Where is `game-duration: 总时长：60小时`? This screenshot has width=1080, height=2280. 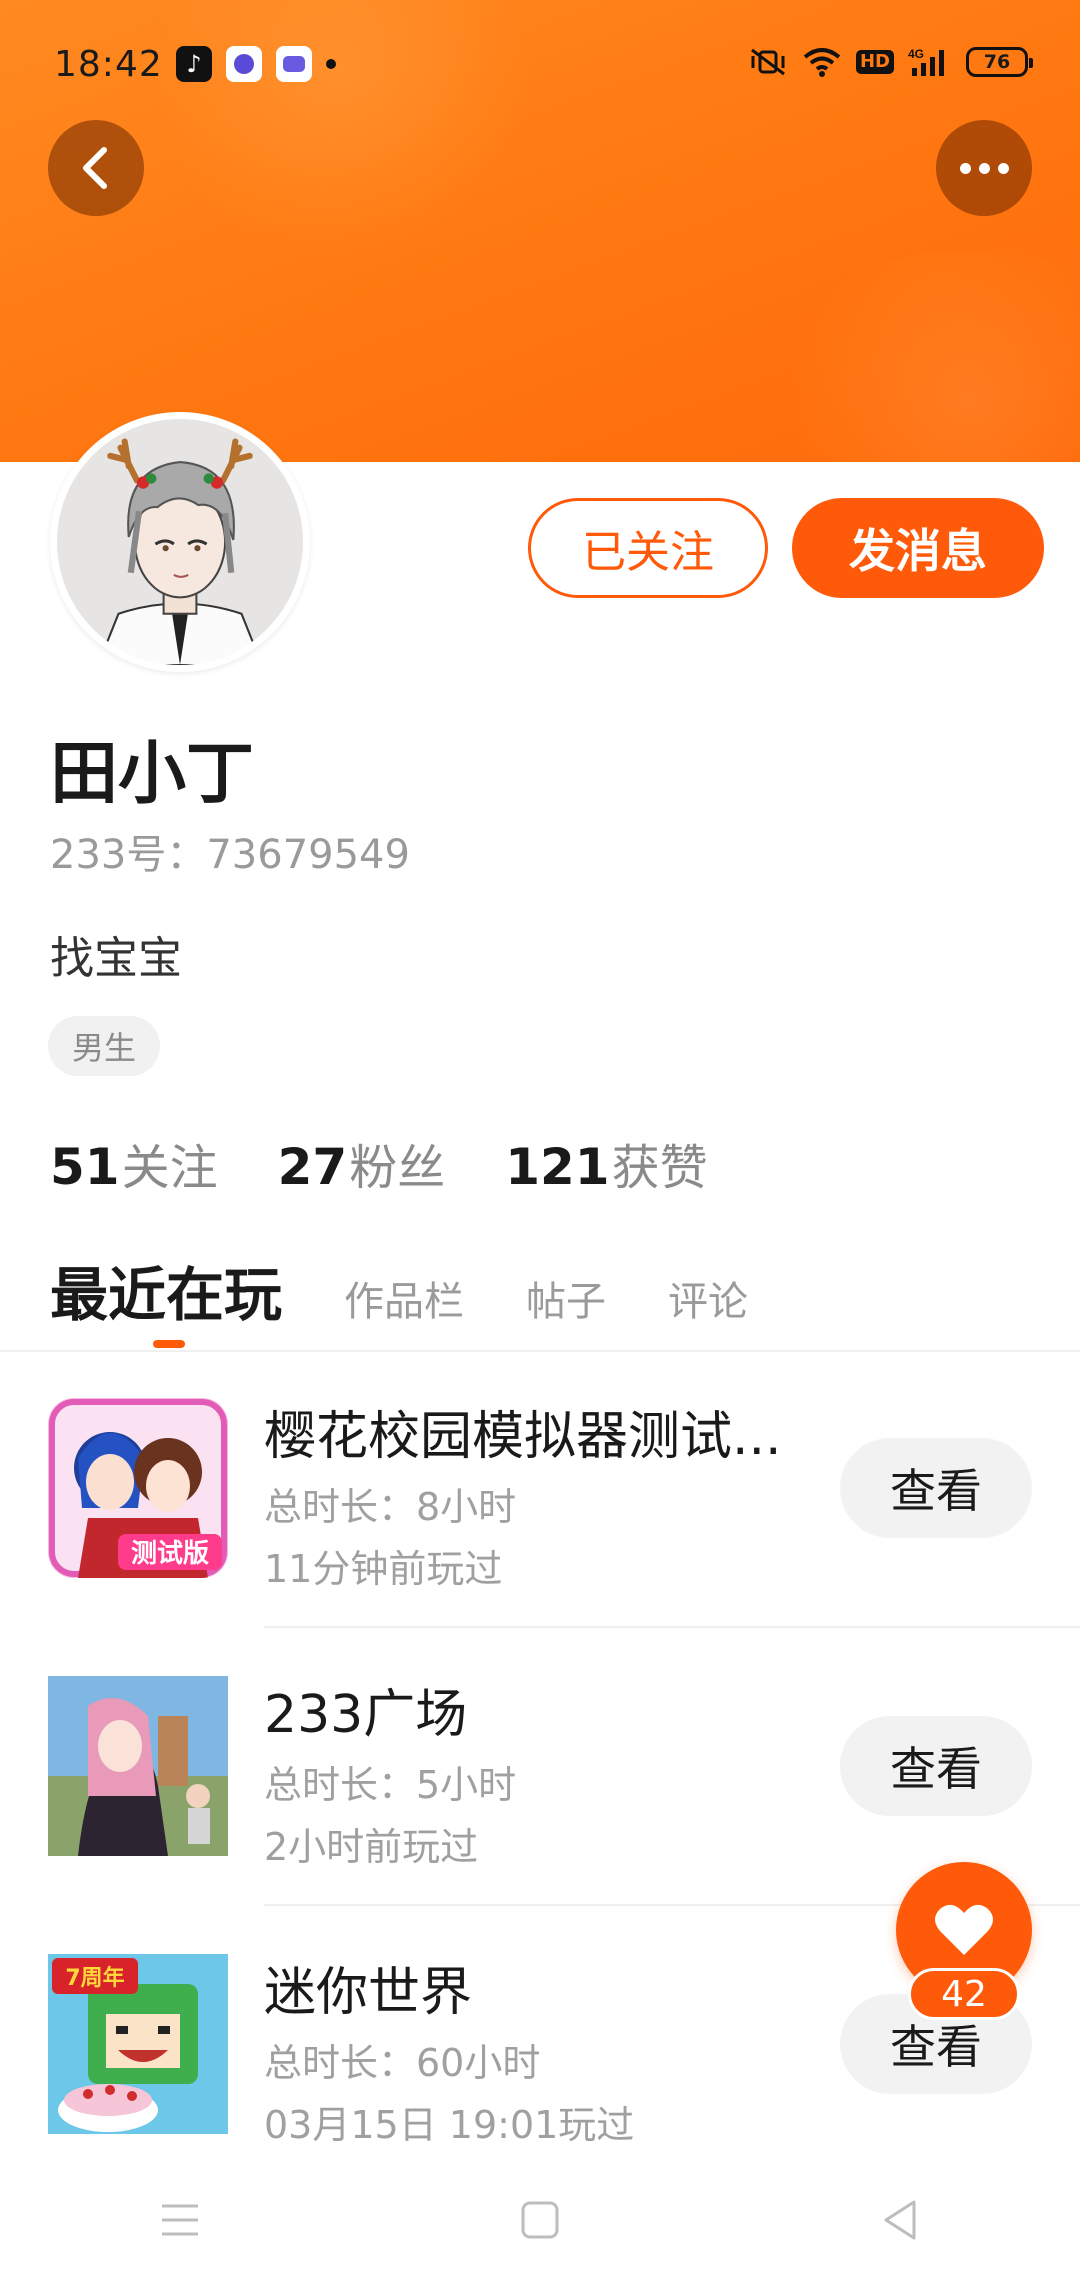
game-duration: 总时长：60小时 is located at coordinates (402, 2063).